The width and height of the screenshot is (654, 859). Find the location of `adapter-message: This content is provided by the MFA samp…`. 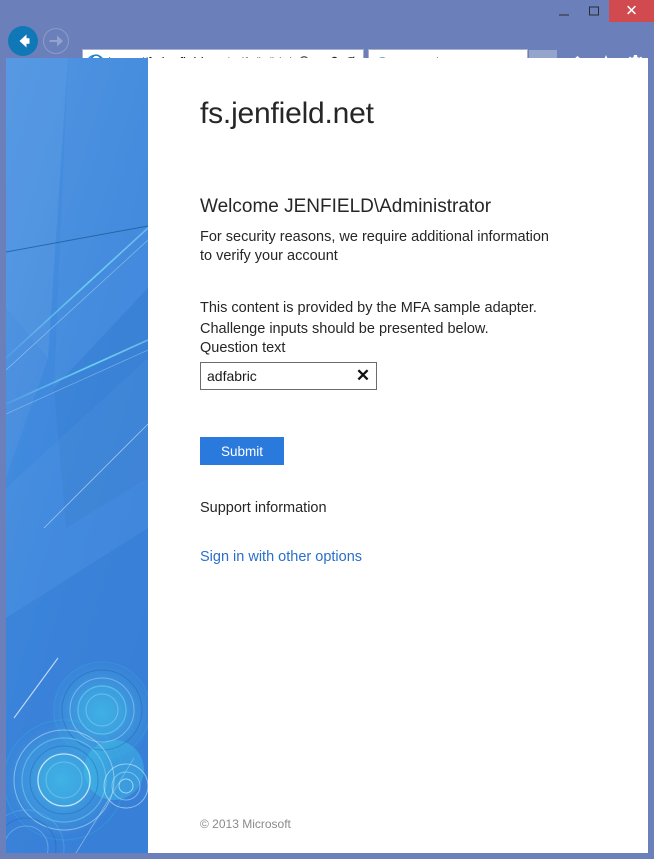

adapter-message: This content is provided by the MFA samp… is located at coordinates (368, 318).